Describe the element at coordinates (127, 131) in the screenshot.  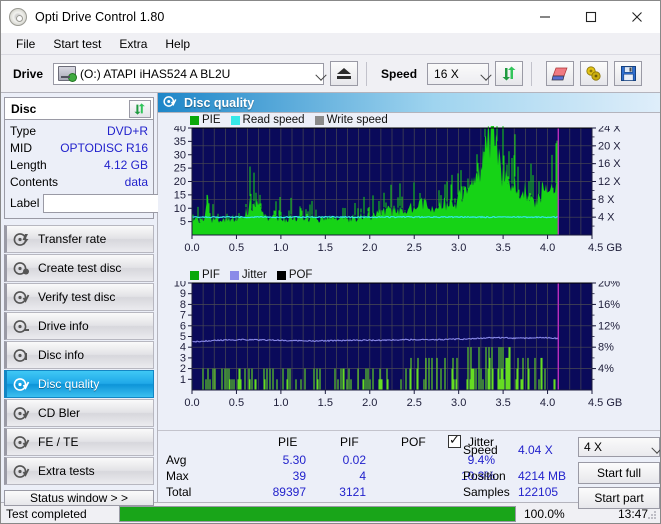
I see `disc-type-value: DVD+R` at that location.